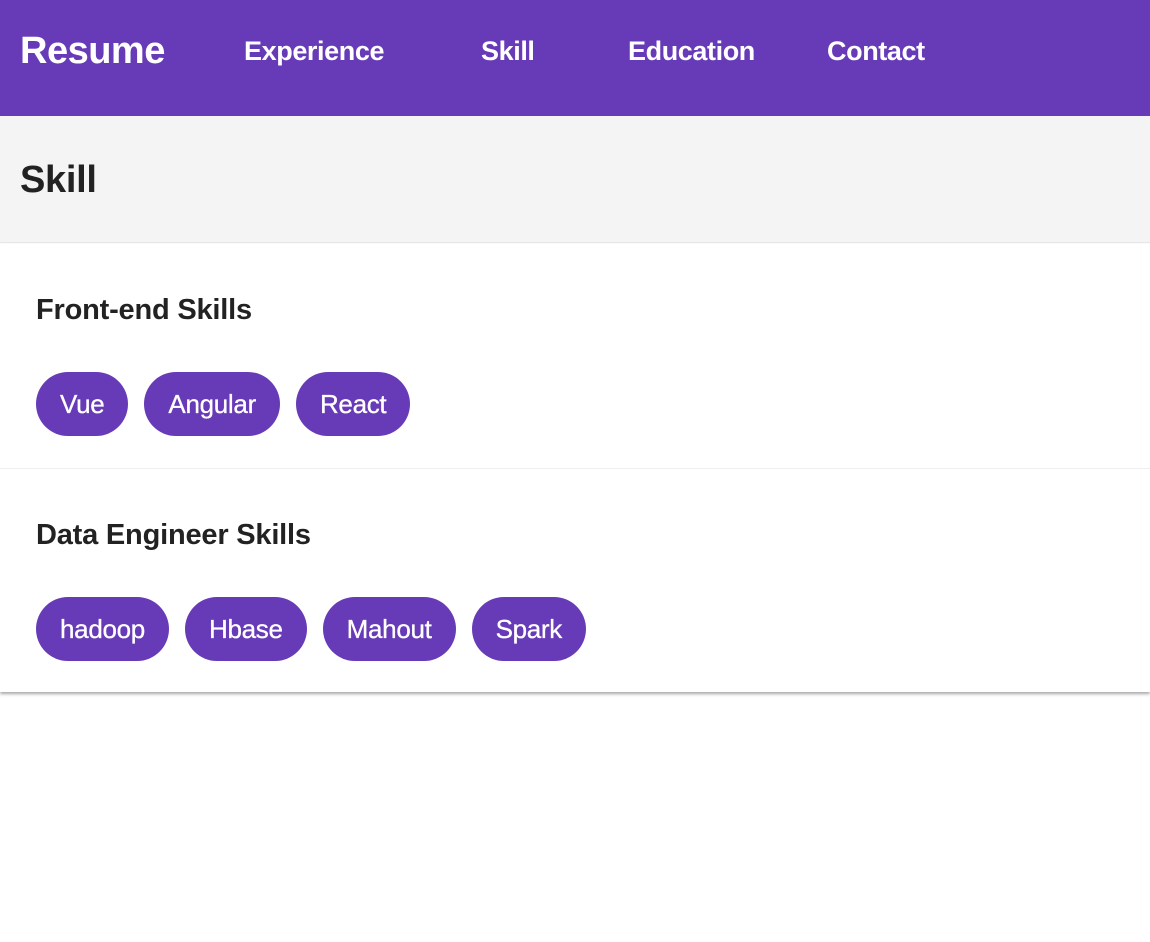  What do you see at coordinates (92, 51) in the screenshot?
I see `brand-title: Resume` at bounding box center [92, 51].